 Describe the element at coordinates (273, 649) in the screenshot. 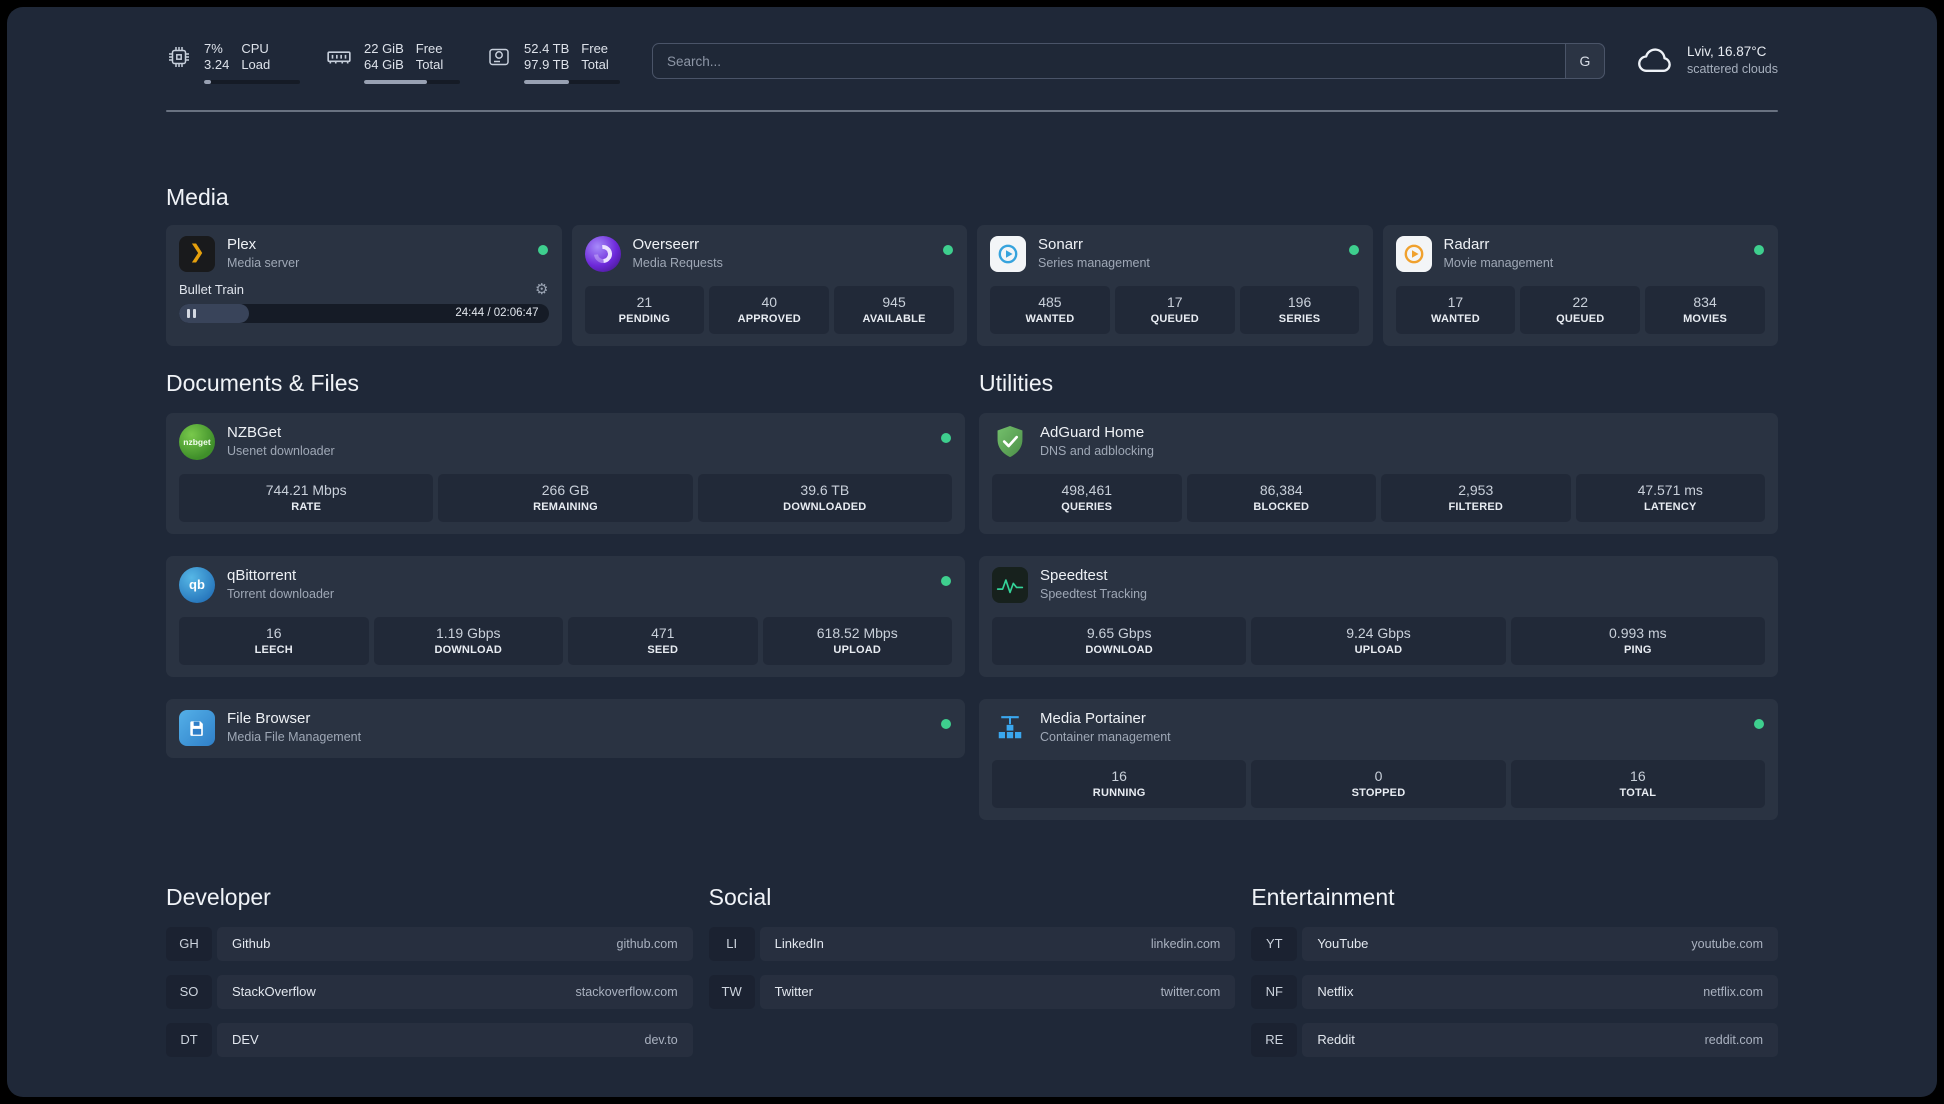

I see `stat-label: LEECH` at that location.